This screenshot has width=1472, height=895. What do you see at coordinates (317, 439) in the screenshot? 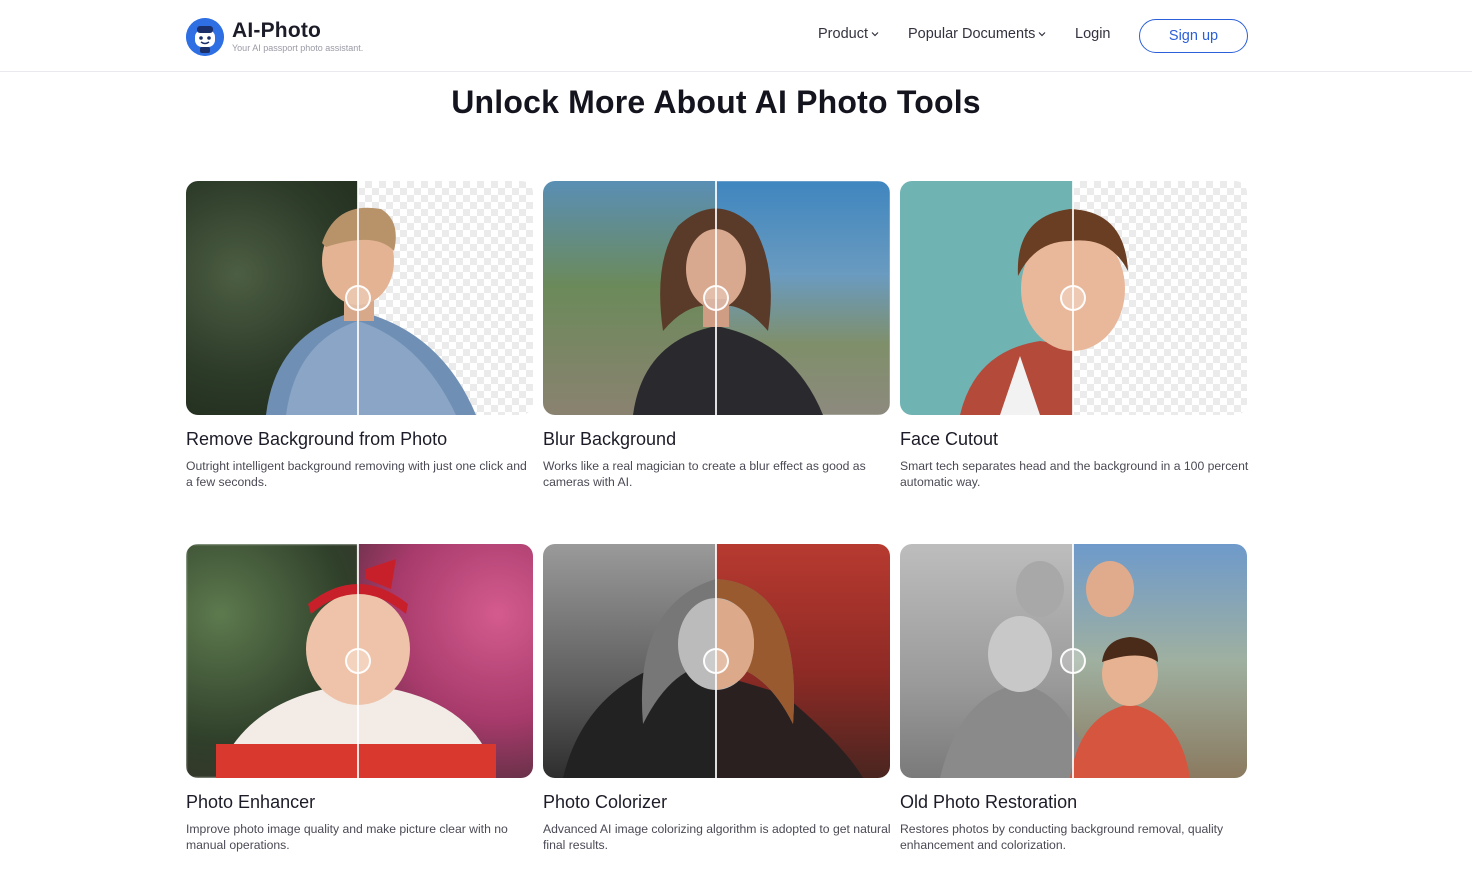
I see `tool-title: Remove Background from Photo` at bounding box center [317, 439].